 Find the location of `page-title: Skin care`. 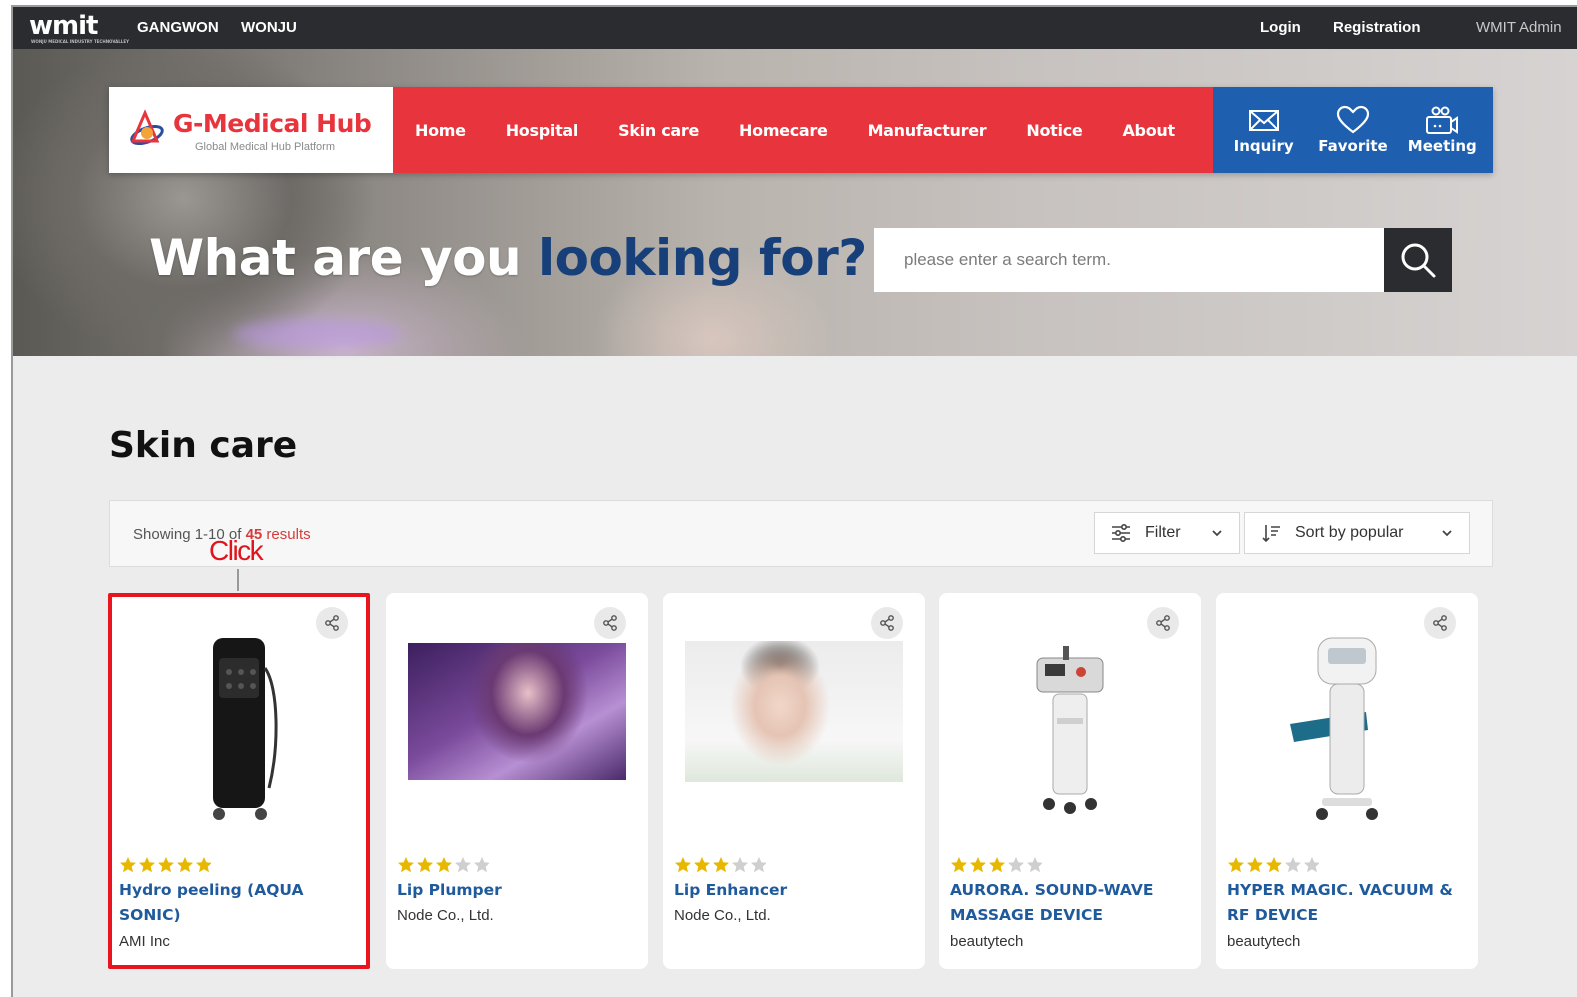

page-title: Skin care is located at coordinates (203, 445).